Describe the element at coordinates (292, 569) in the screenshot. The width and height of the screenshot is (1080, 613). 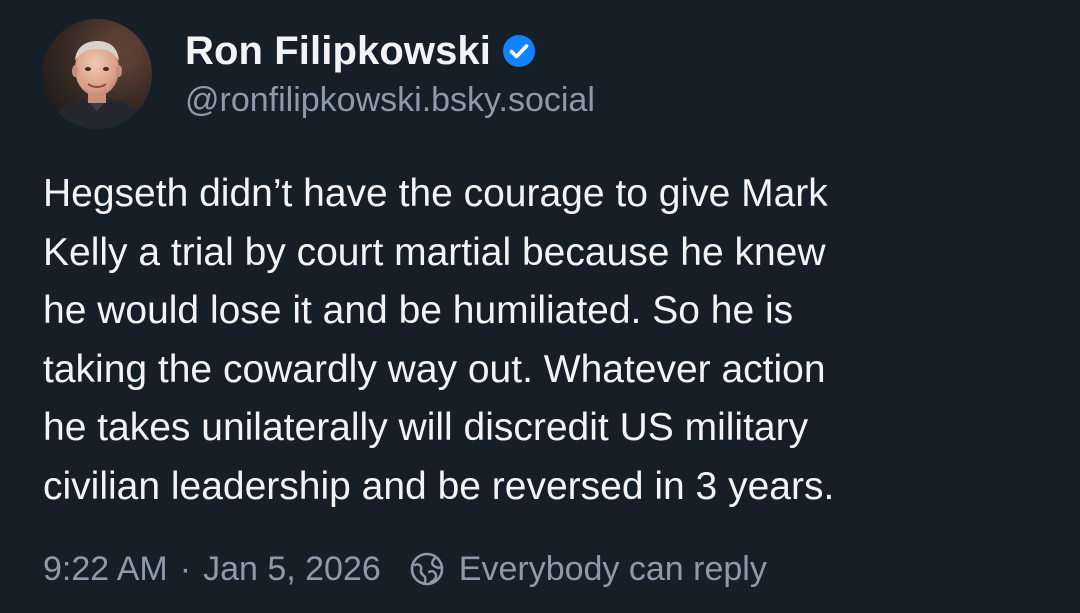
I see `post-date: Jan 5, 2026` at that location.